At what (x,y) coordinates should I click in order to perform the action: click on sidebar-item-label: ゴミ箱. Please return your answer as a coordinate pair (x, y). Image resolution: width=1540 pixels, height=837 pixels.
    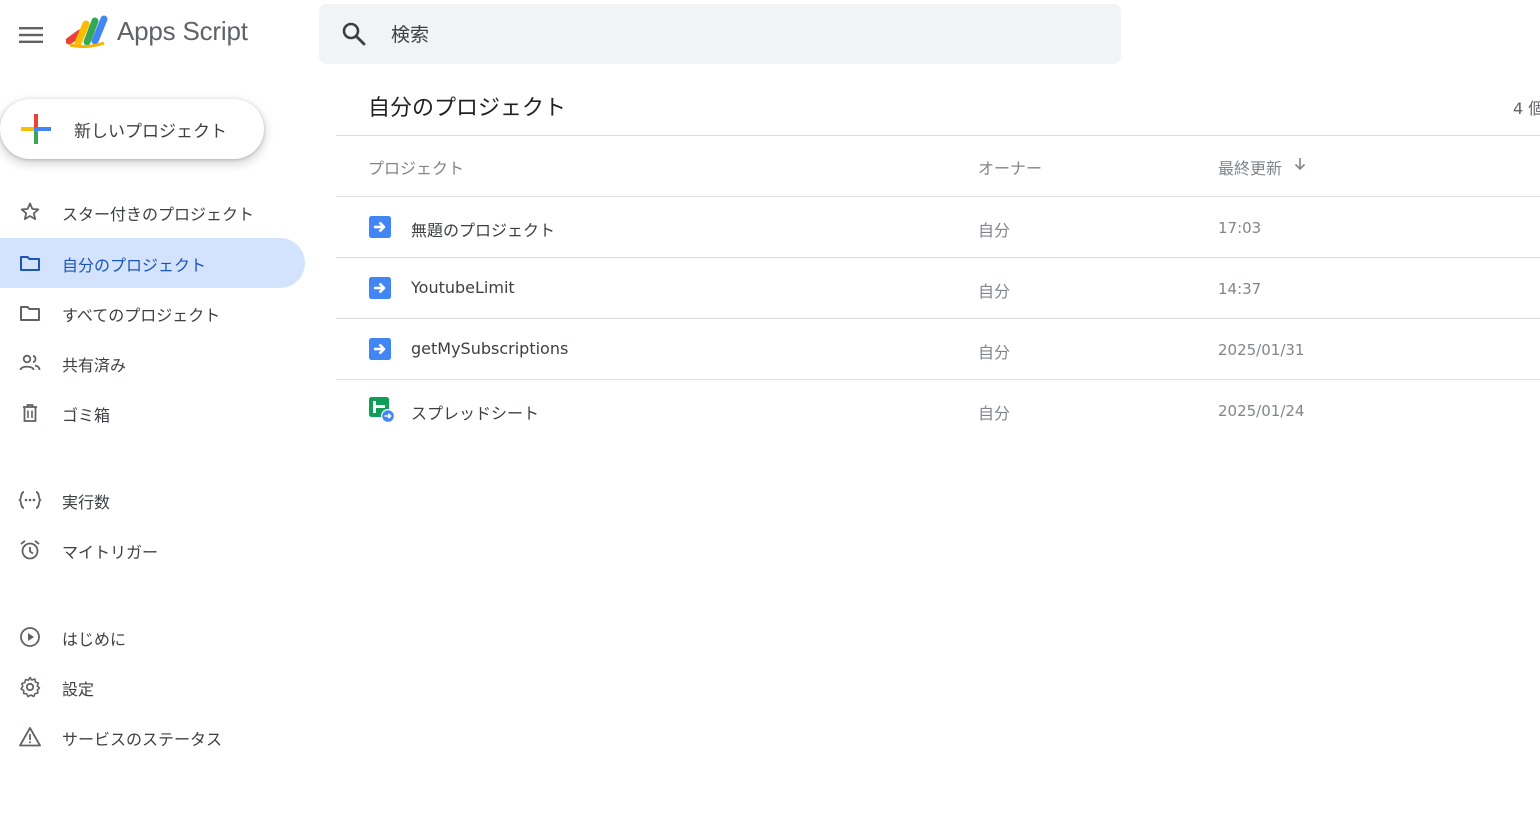
    Looking at the image, I should click on (86, 415).